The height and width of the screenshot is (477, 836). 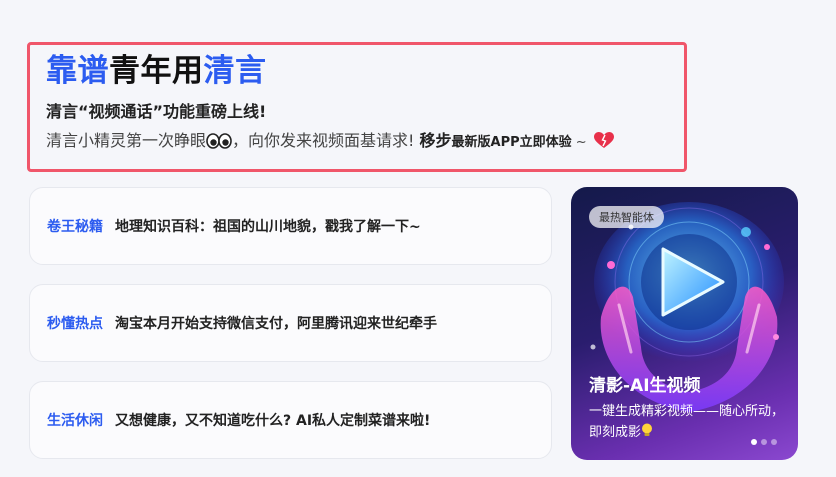 I want to click on topic-card-1: 卷王秘籍 地理知识百科：祖国的山川地貌，戳我了解一下~, so click(x=290, y=226).